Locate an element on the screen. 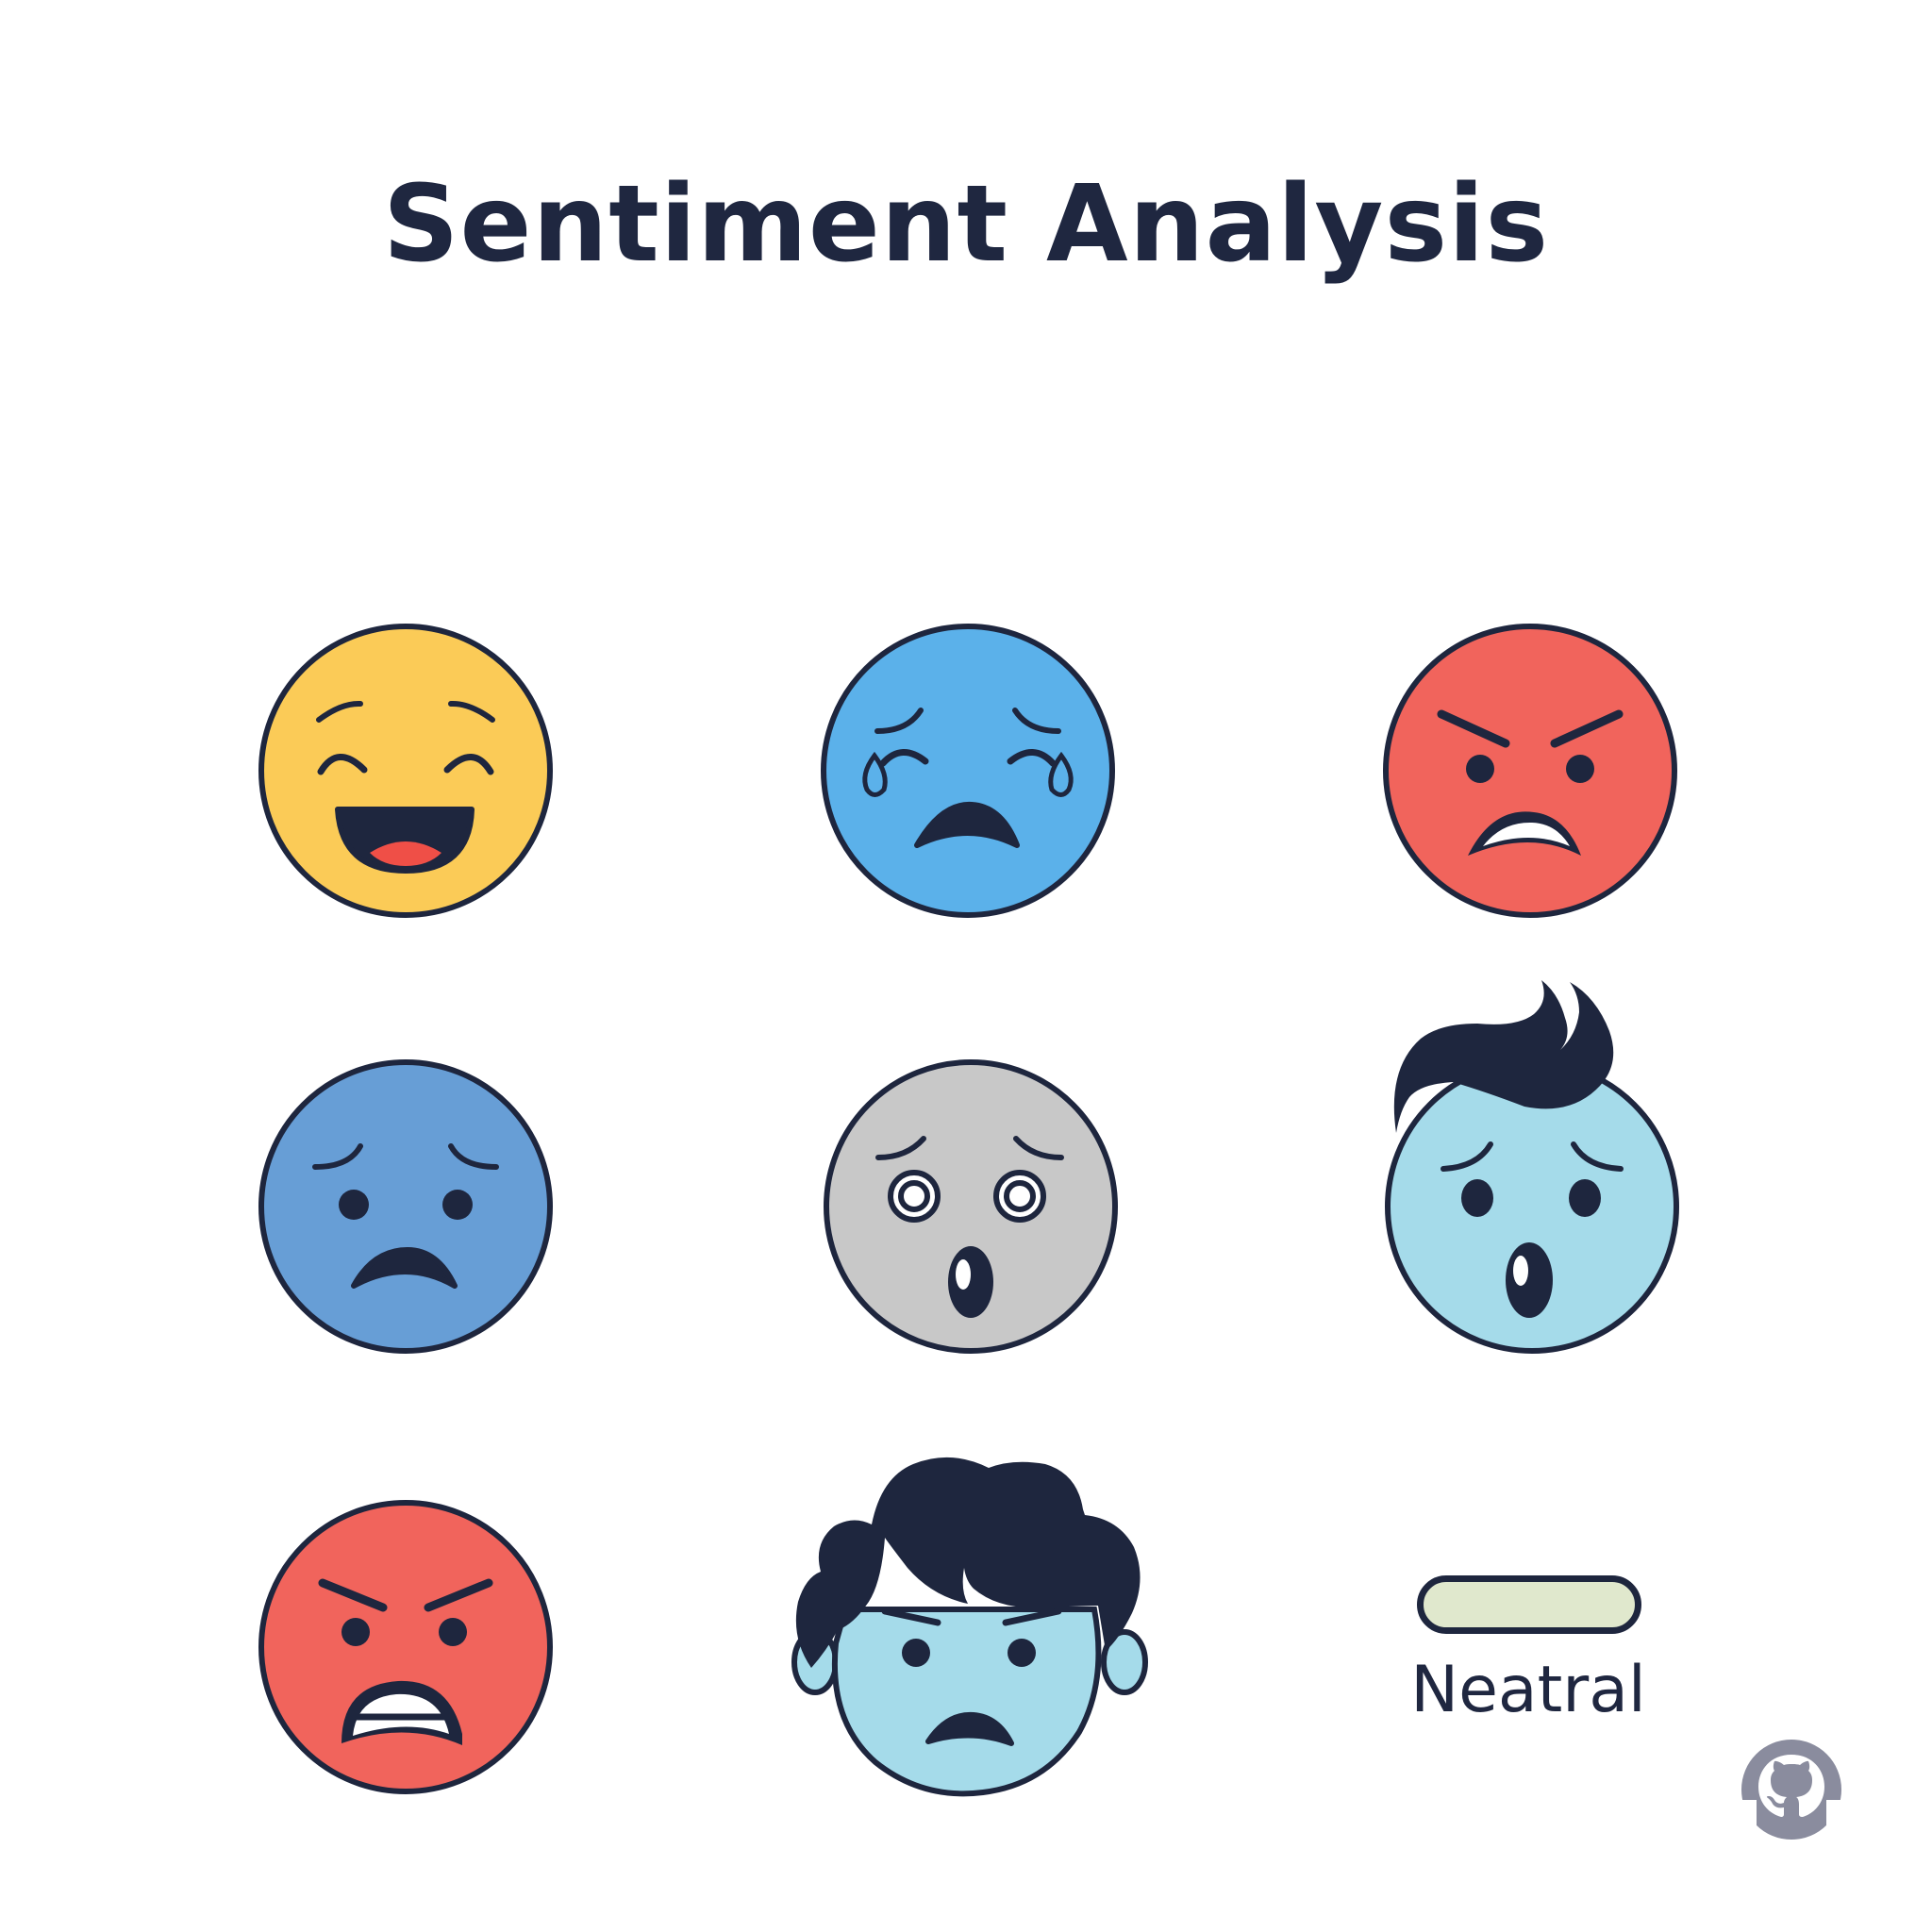 The width and height of the screenshot is (1932, 1932). grumpy-face-with-hair-icon is located at coordinates (970, 1610).